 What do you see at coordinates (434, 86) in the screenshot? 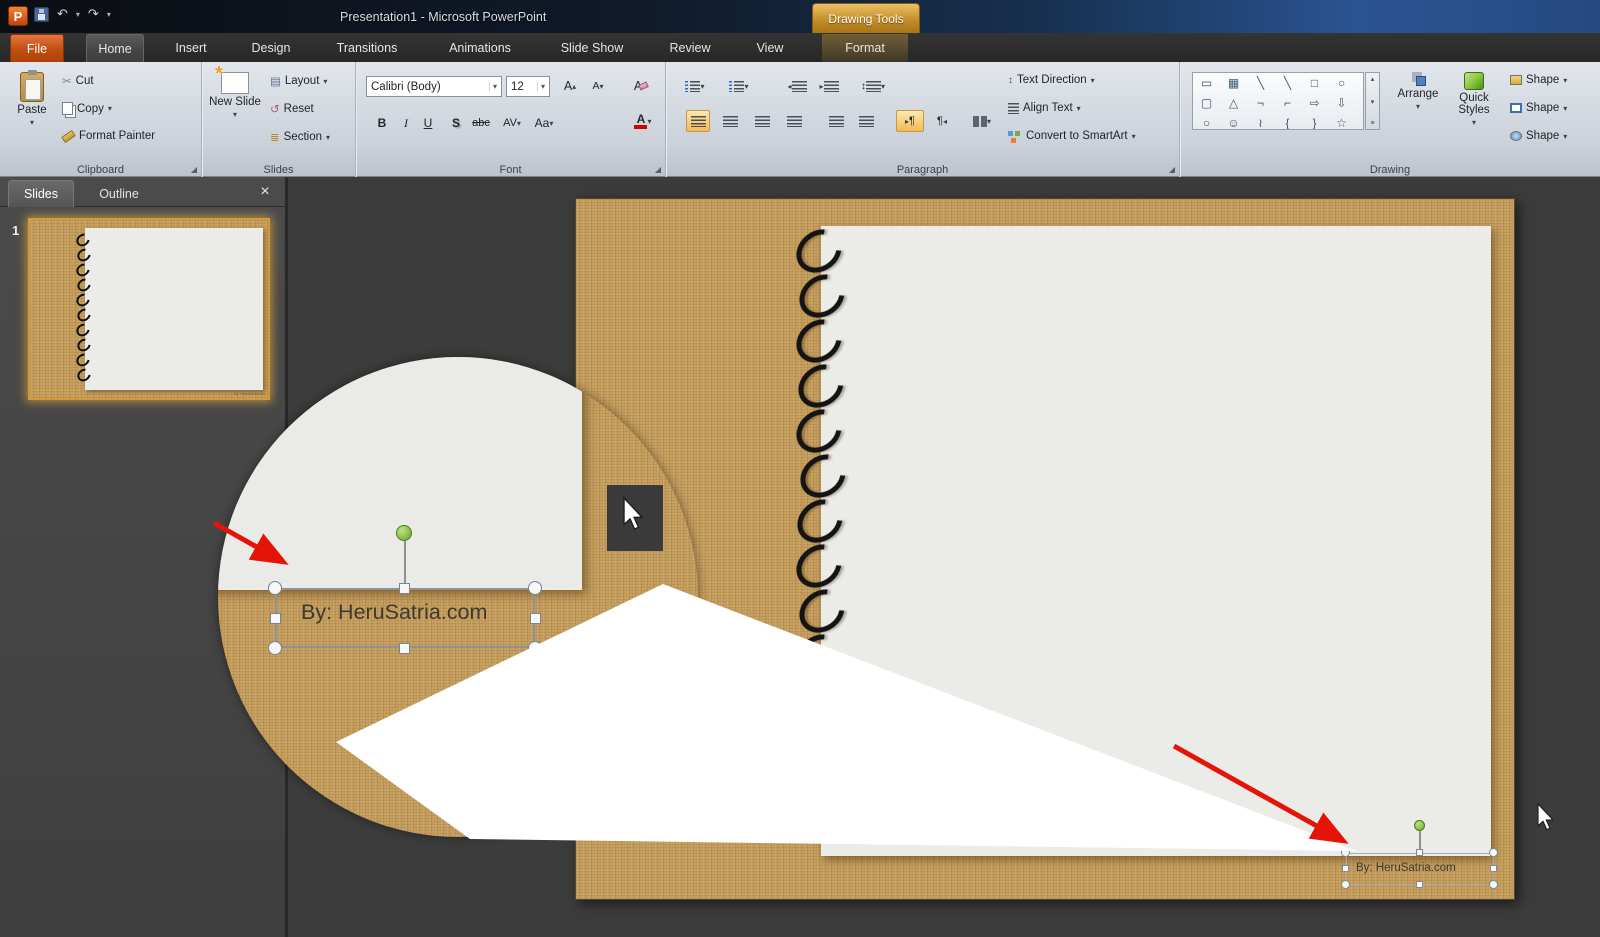
I see `font-name-combo: Calibri (Body) ▾` at bounding box center [434, 86].